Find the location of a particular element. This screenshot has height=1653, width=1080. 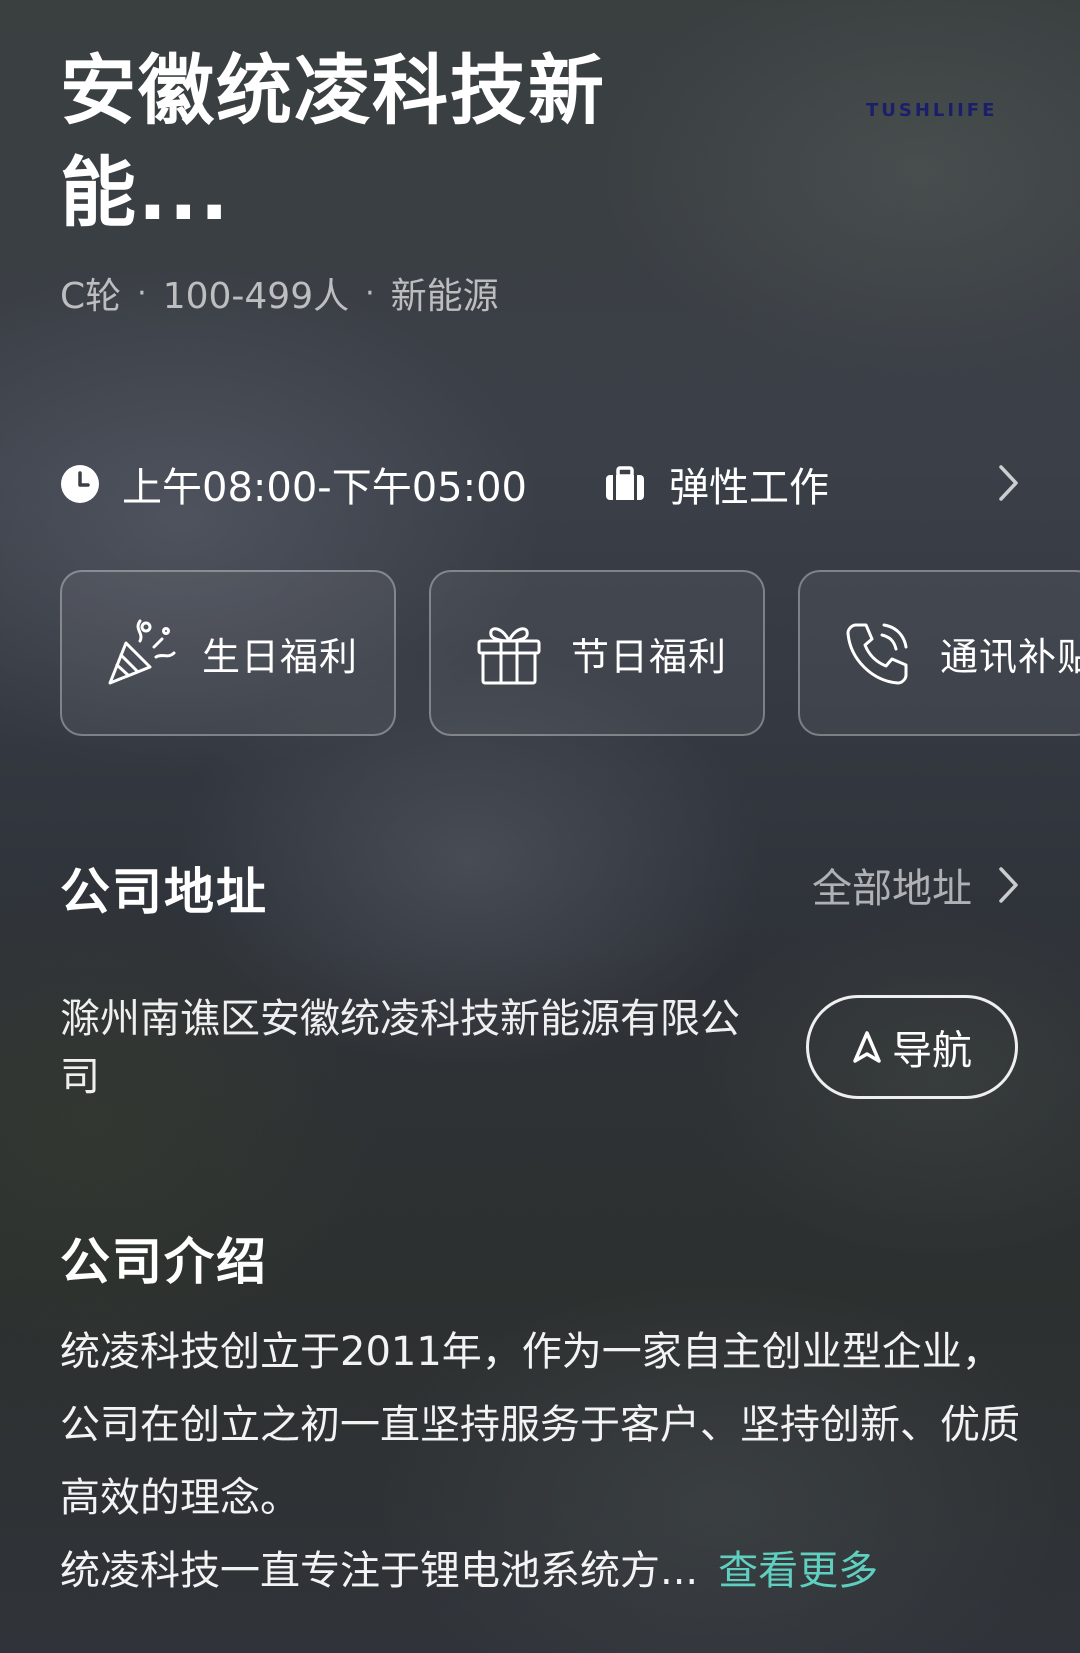

gift-icon is located at coordinates (509, 653).